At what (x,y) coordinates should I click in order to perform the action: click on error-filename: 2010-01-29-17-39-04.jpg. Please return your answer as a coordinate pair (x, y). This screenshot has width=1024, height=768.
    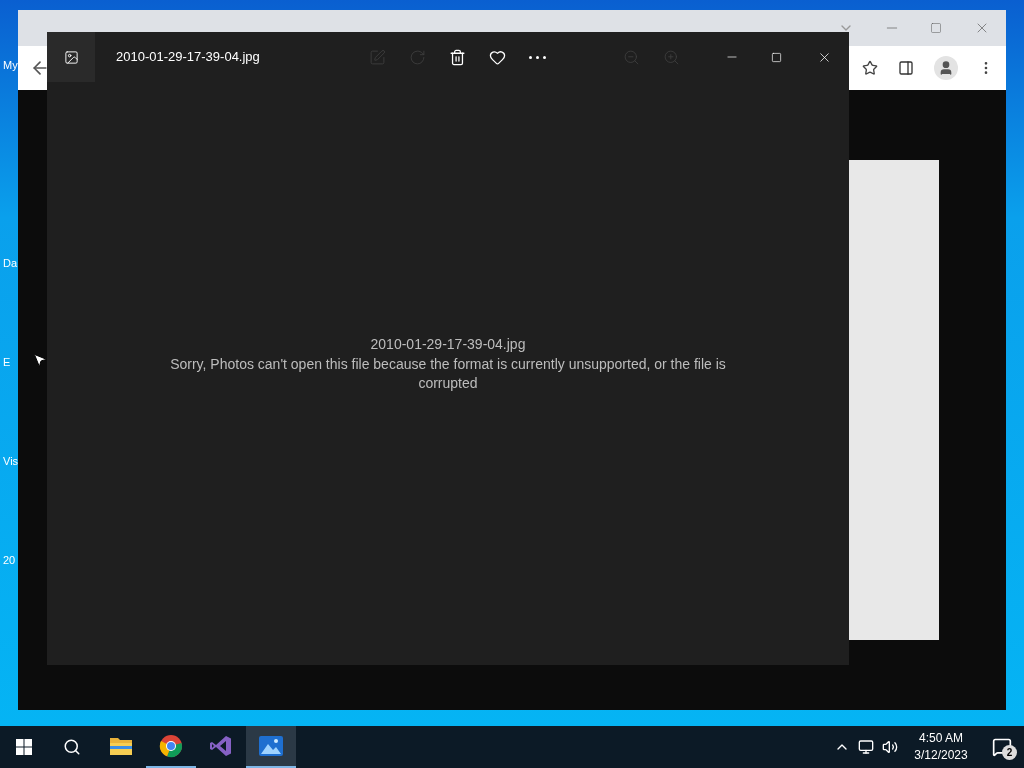
    Looking at the image, I should click on (448, 344).